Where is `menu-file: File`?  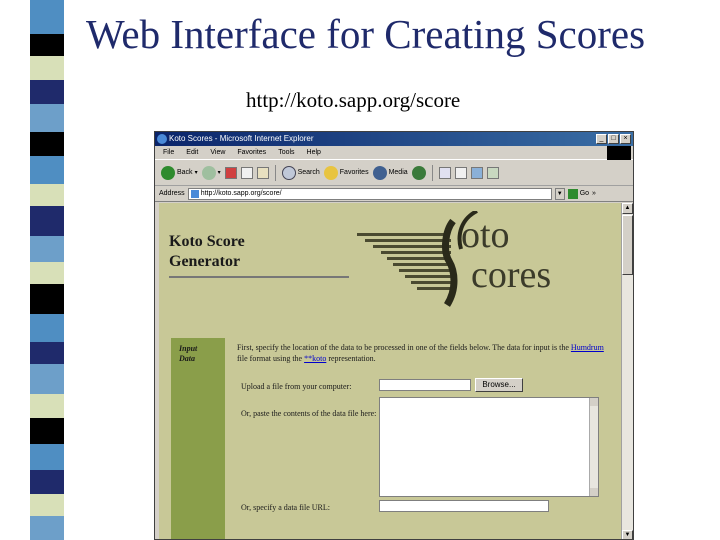 menu-file: File is located at coordinates (168, 152).